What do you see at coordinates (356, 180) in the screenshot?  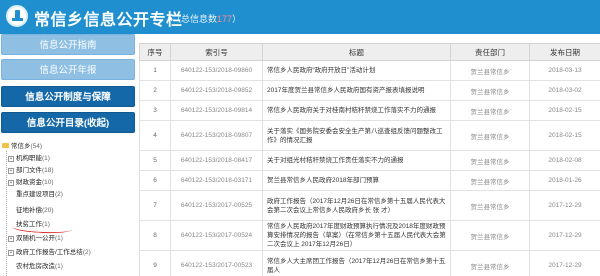 I see `row-title-link: 贺兰县常信乡人民政府2018年部门预算` at bounding box center [356, 180].